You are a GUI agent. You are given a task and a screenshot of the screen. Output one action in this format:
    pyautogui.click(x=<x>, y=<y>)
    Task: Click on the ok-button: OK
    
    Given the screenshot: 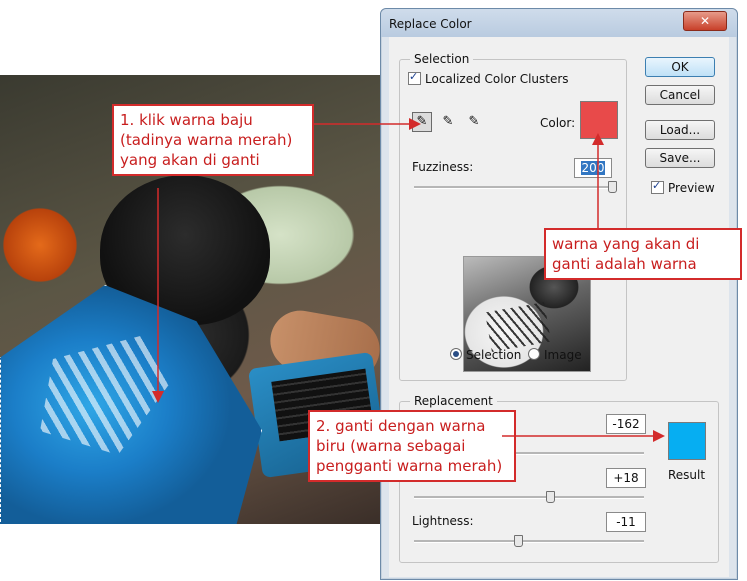 What is the action you would take?
    pyautogui.click(x=680, y=67)
    